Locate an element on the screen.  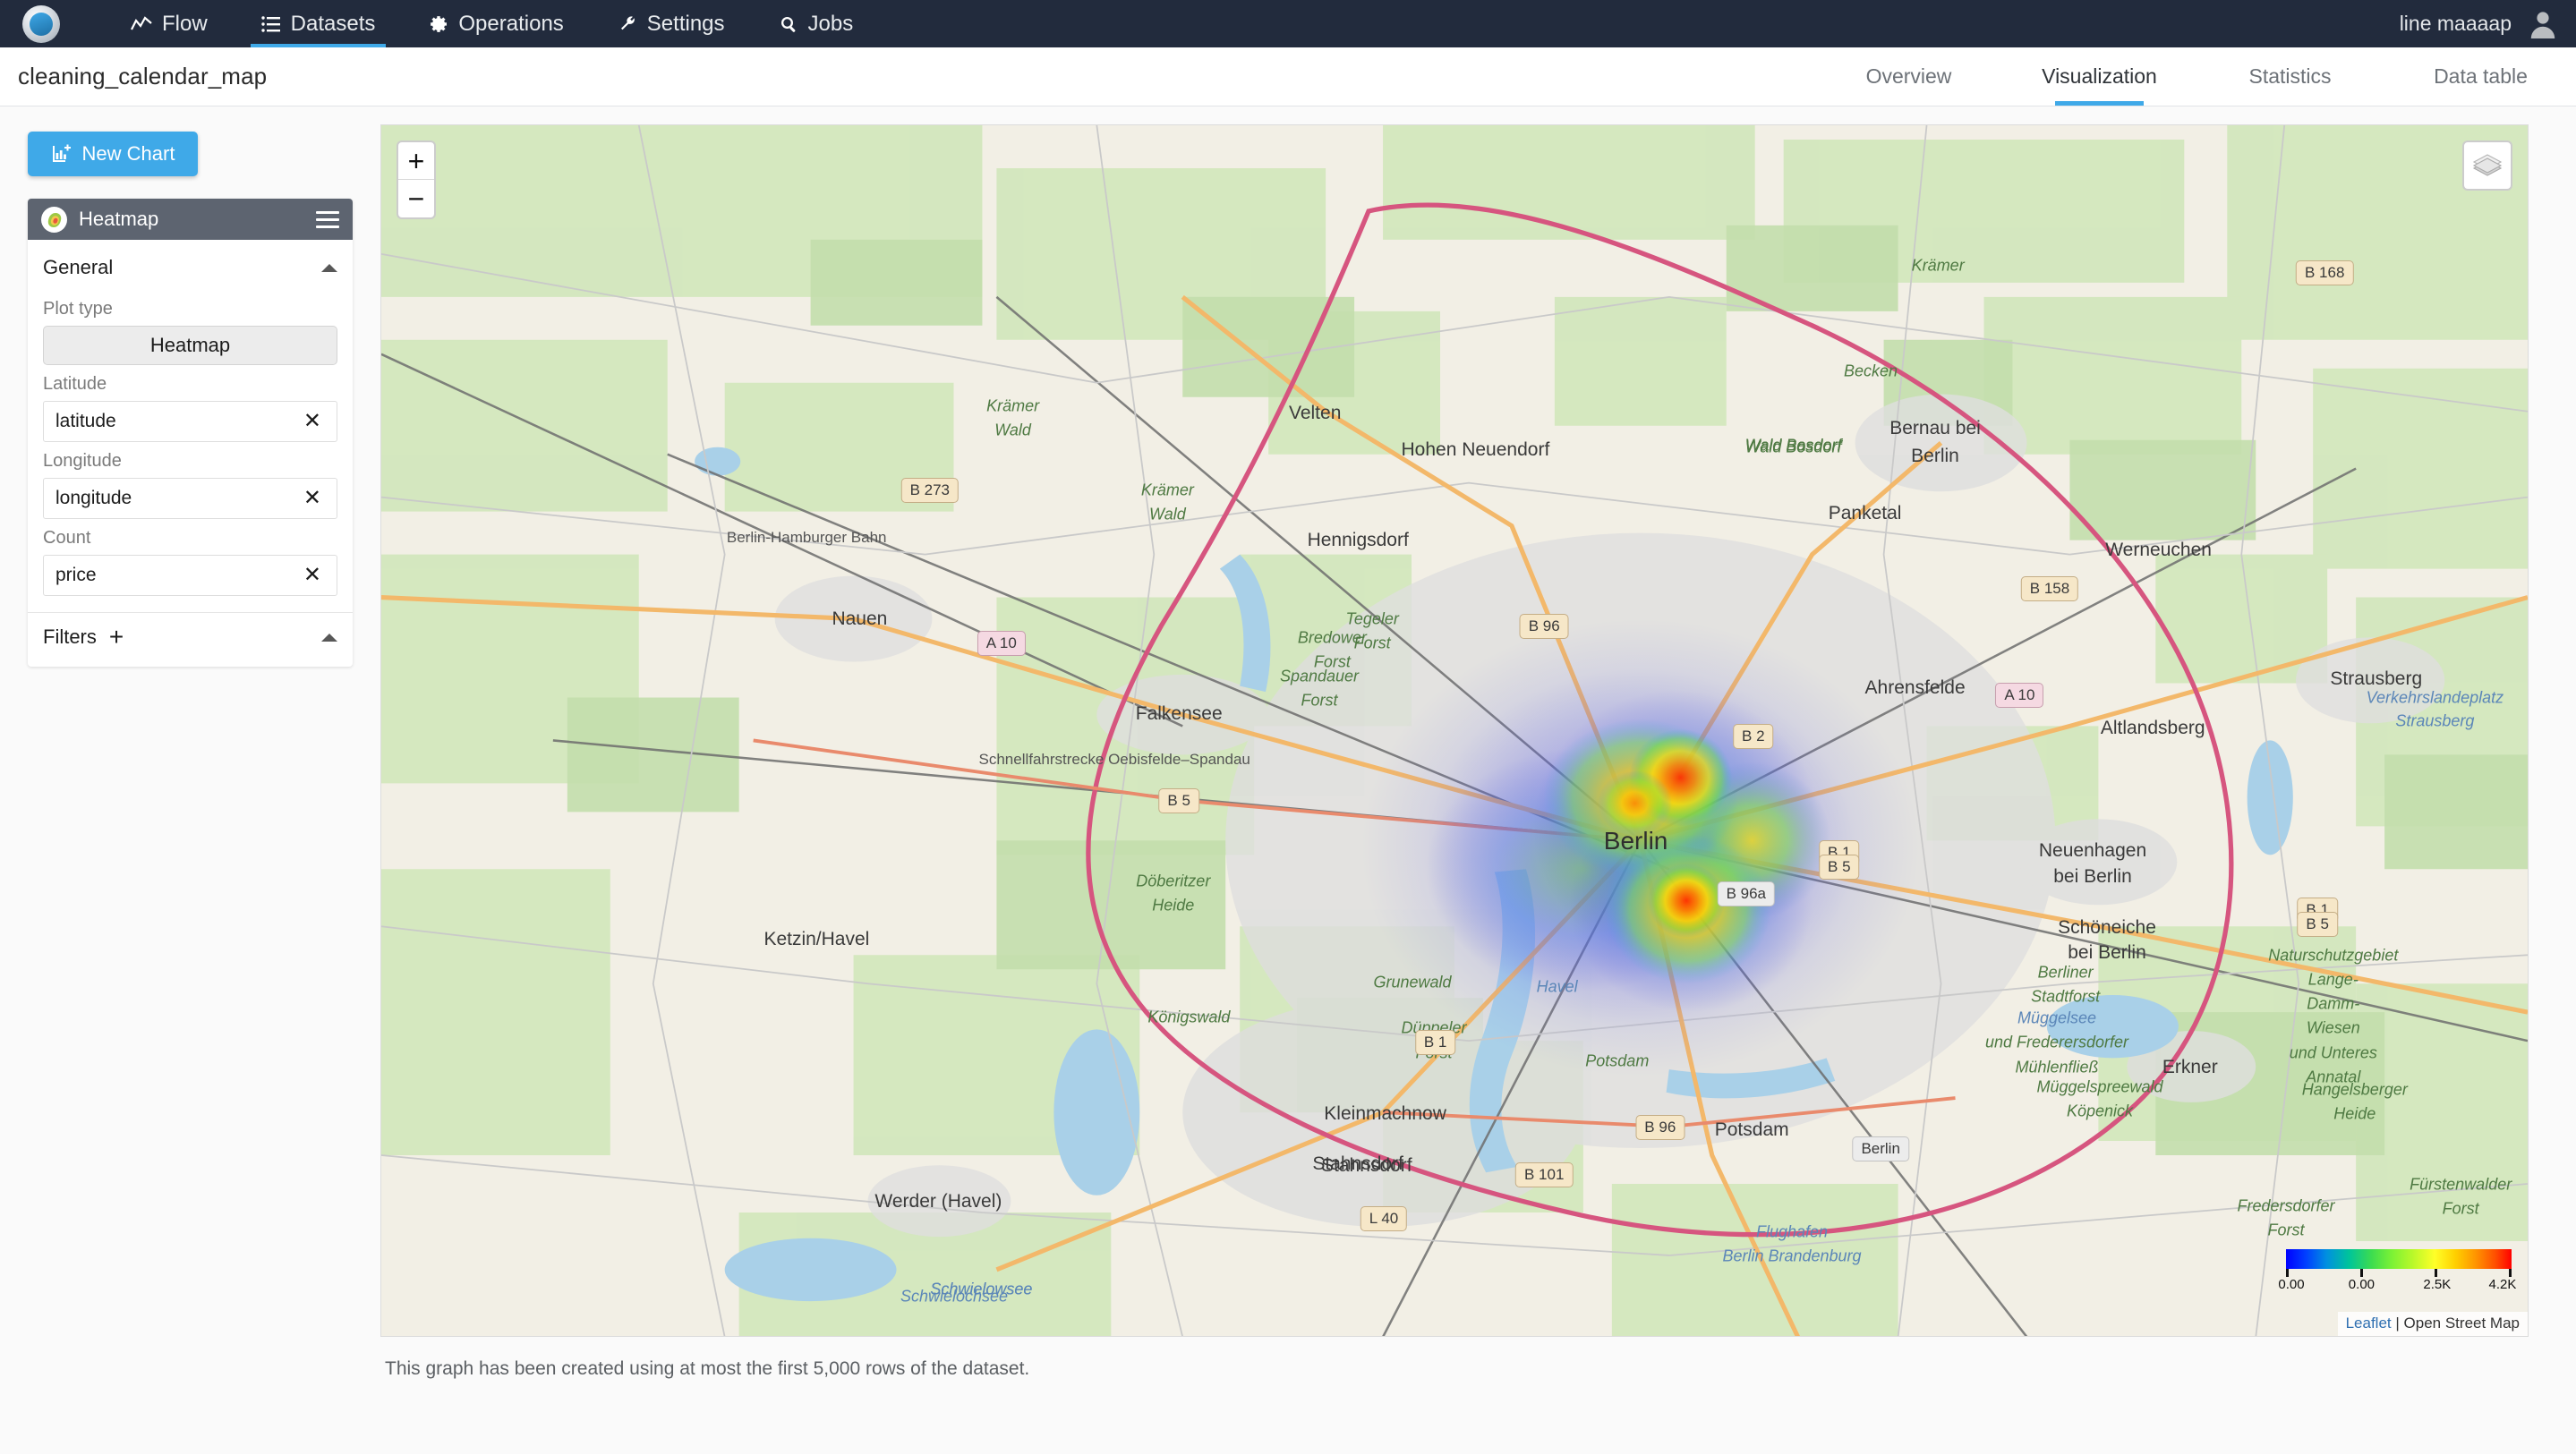
chevron-up-icon-general is located at coordinates (329, 267).